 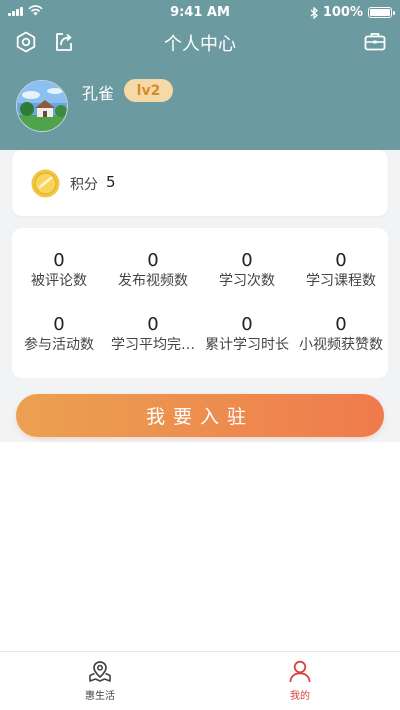 What do you see at coordinates (111, 182) in the screenshot?
I see `points-value: 5` at bounding box center [111, 182].